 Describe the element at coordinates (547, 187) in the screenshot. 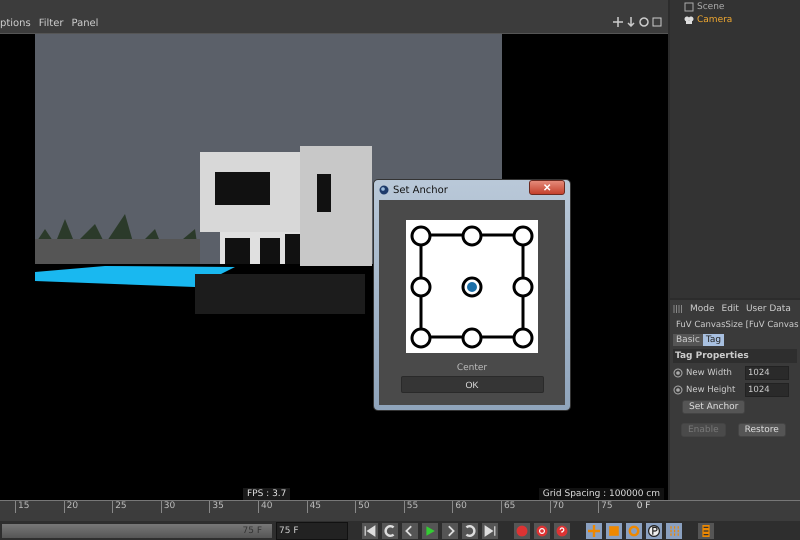

I see `close-button: ✕` at that location.